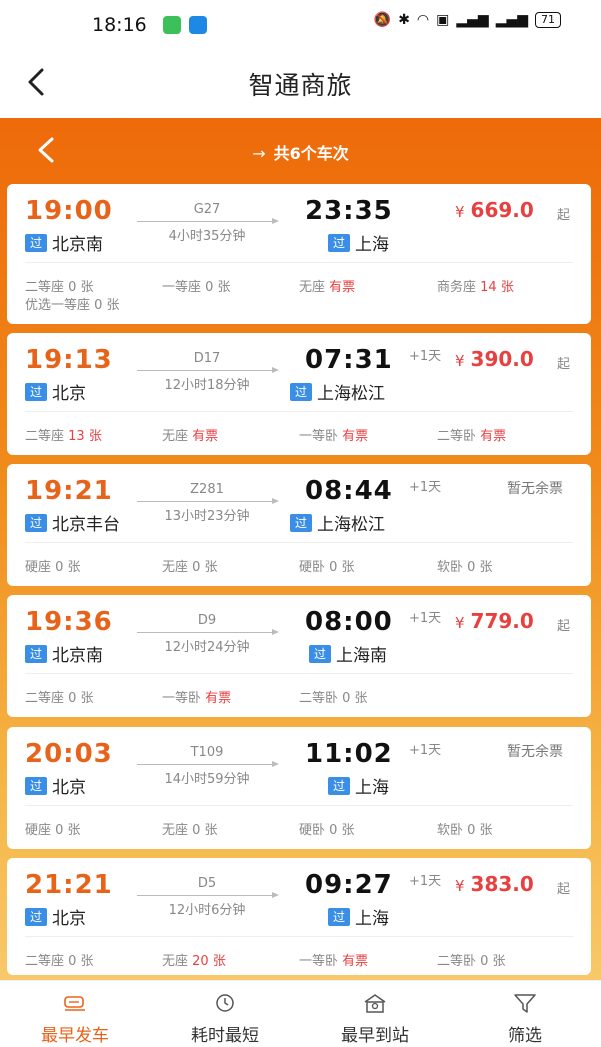  What do you see at coordinates (404, 20) in the screenshot?
I see `bluetooth-icon: ✱` at bounding box center [404, 20].